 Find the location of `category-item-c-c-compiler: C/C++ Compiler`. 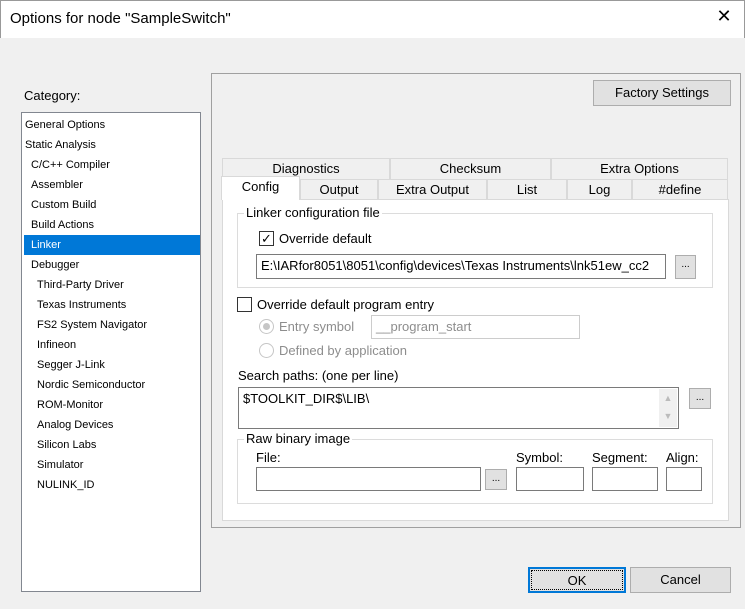

category-item-c-c-compiler: C/C++ Compiler is located at coordinates (112, 165).